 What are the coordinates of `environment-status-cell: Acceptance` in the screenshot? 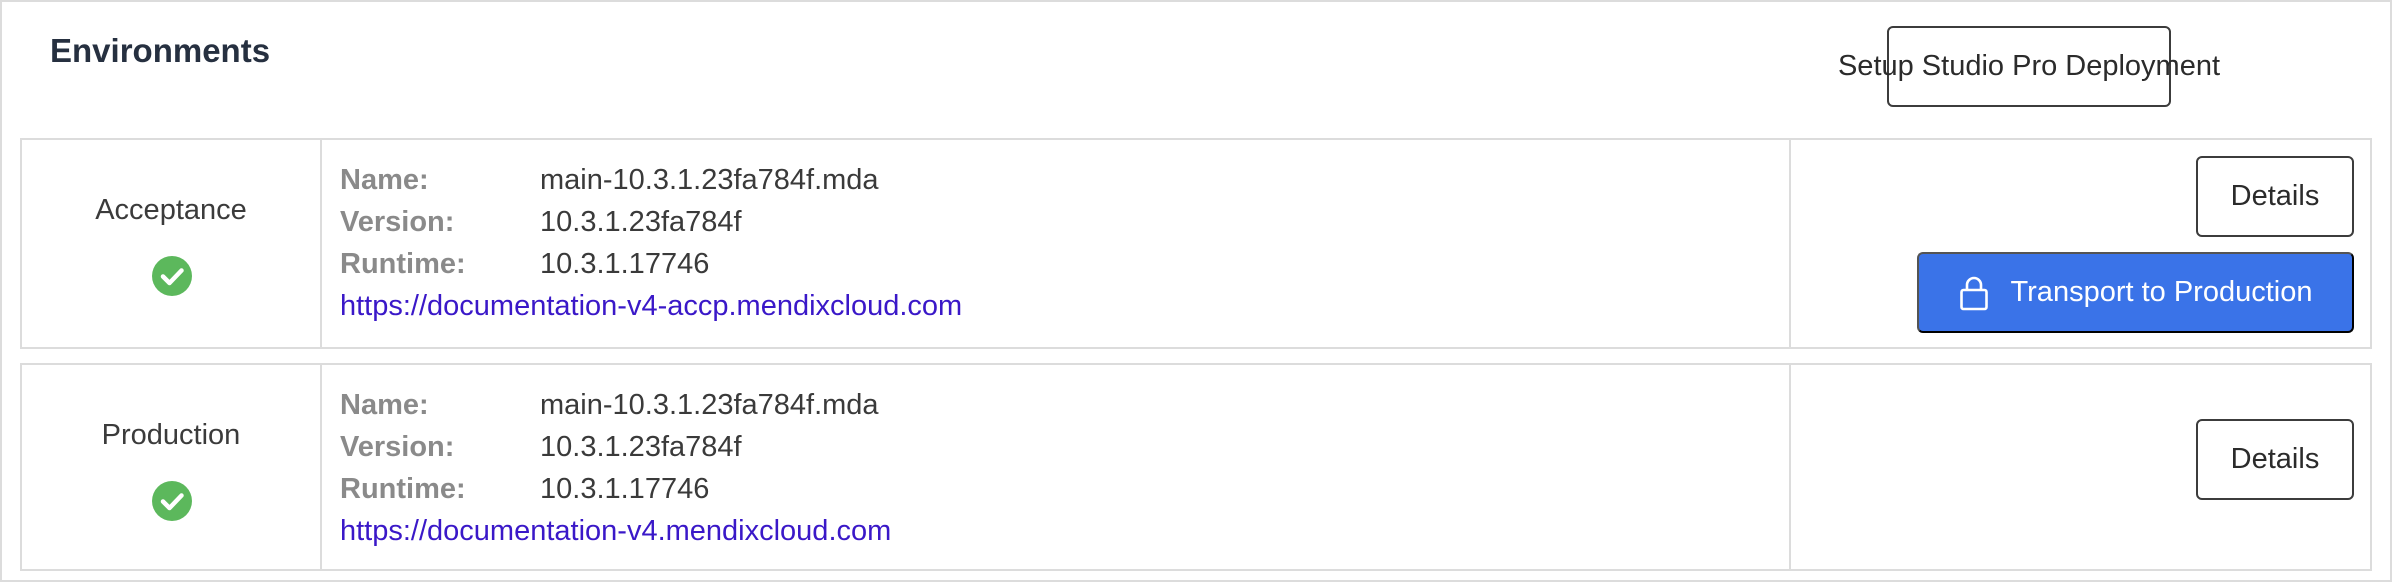 It's located at (172, 243).